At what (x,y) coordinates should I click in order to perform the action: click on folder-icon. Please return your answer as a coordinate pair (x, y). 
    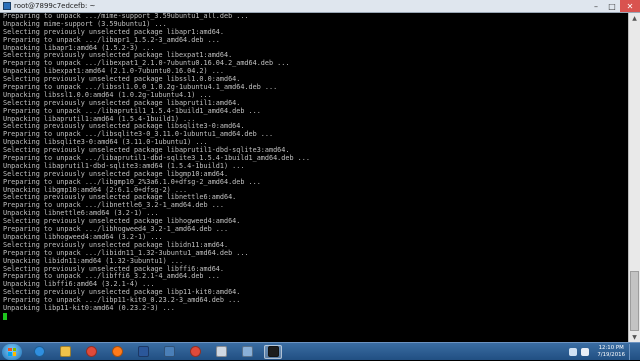
    Looking at the image, I should click on (65, 351).